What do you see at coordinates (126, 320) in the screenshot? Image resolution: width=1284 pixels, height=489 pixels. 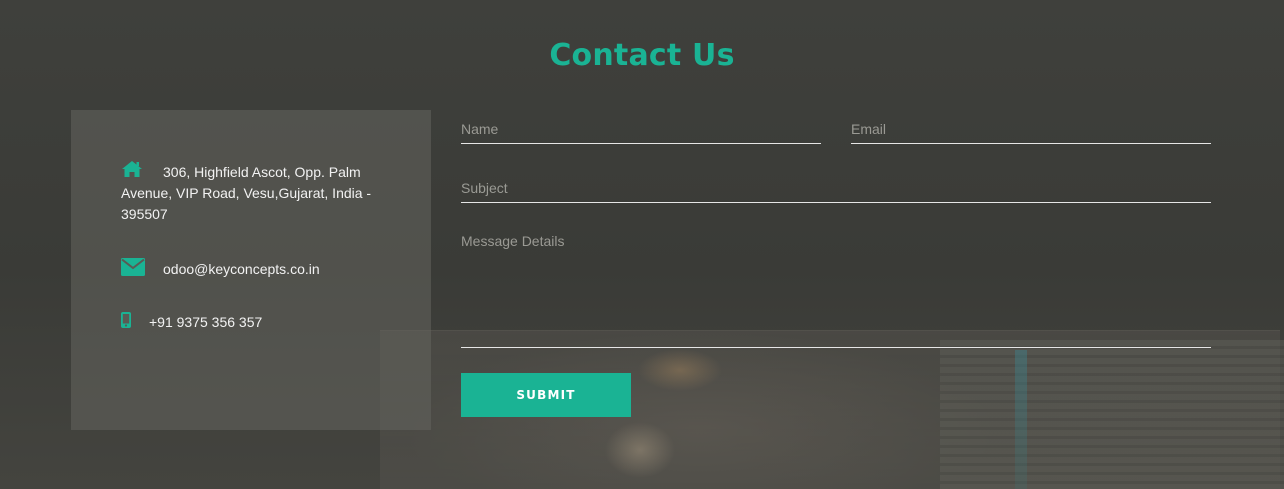 I see `mobile-phone-icon` at bounding box center [126, 320].